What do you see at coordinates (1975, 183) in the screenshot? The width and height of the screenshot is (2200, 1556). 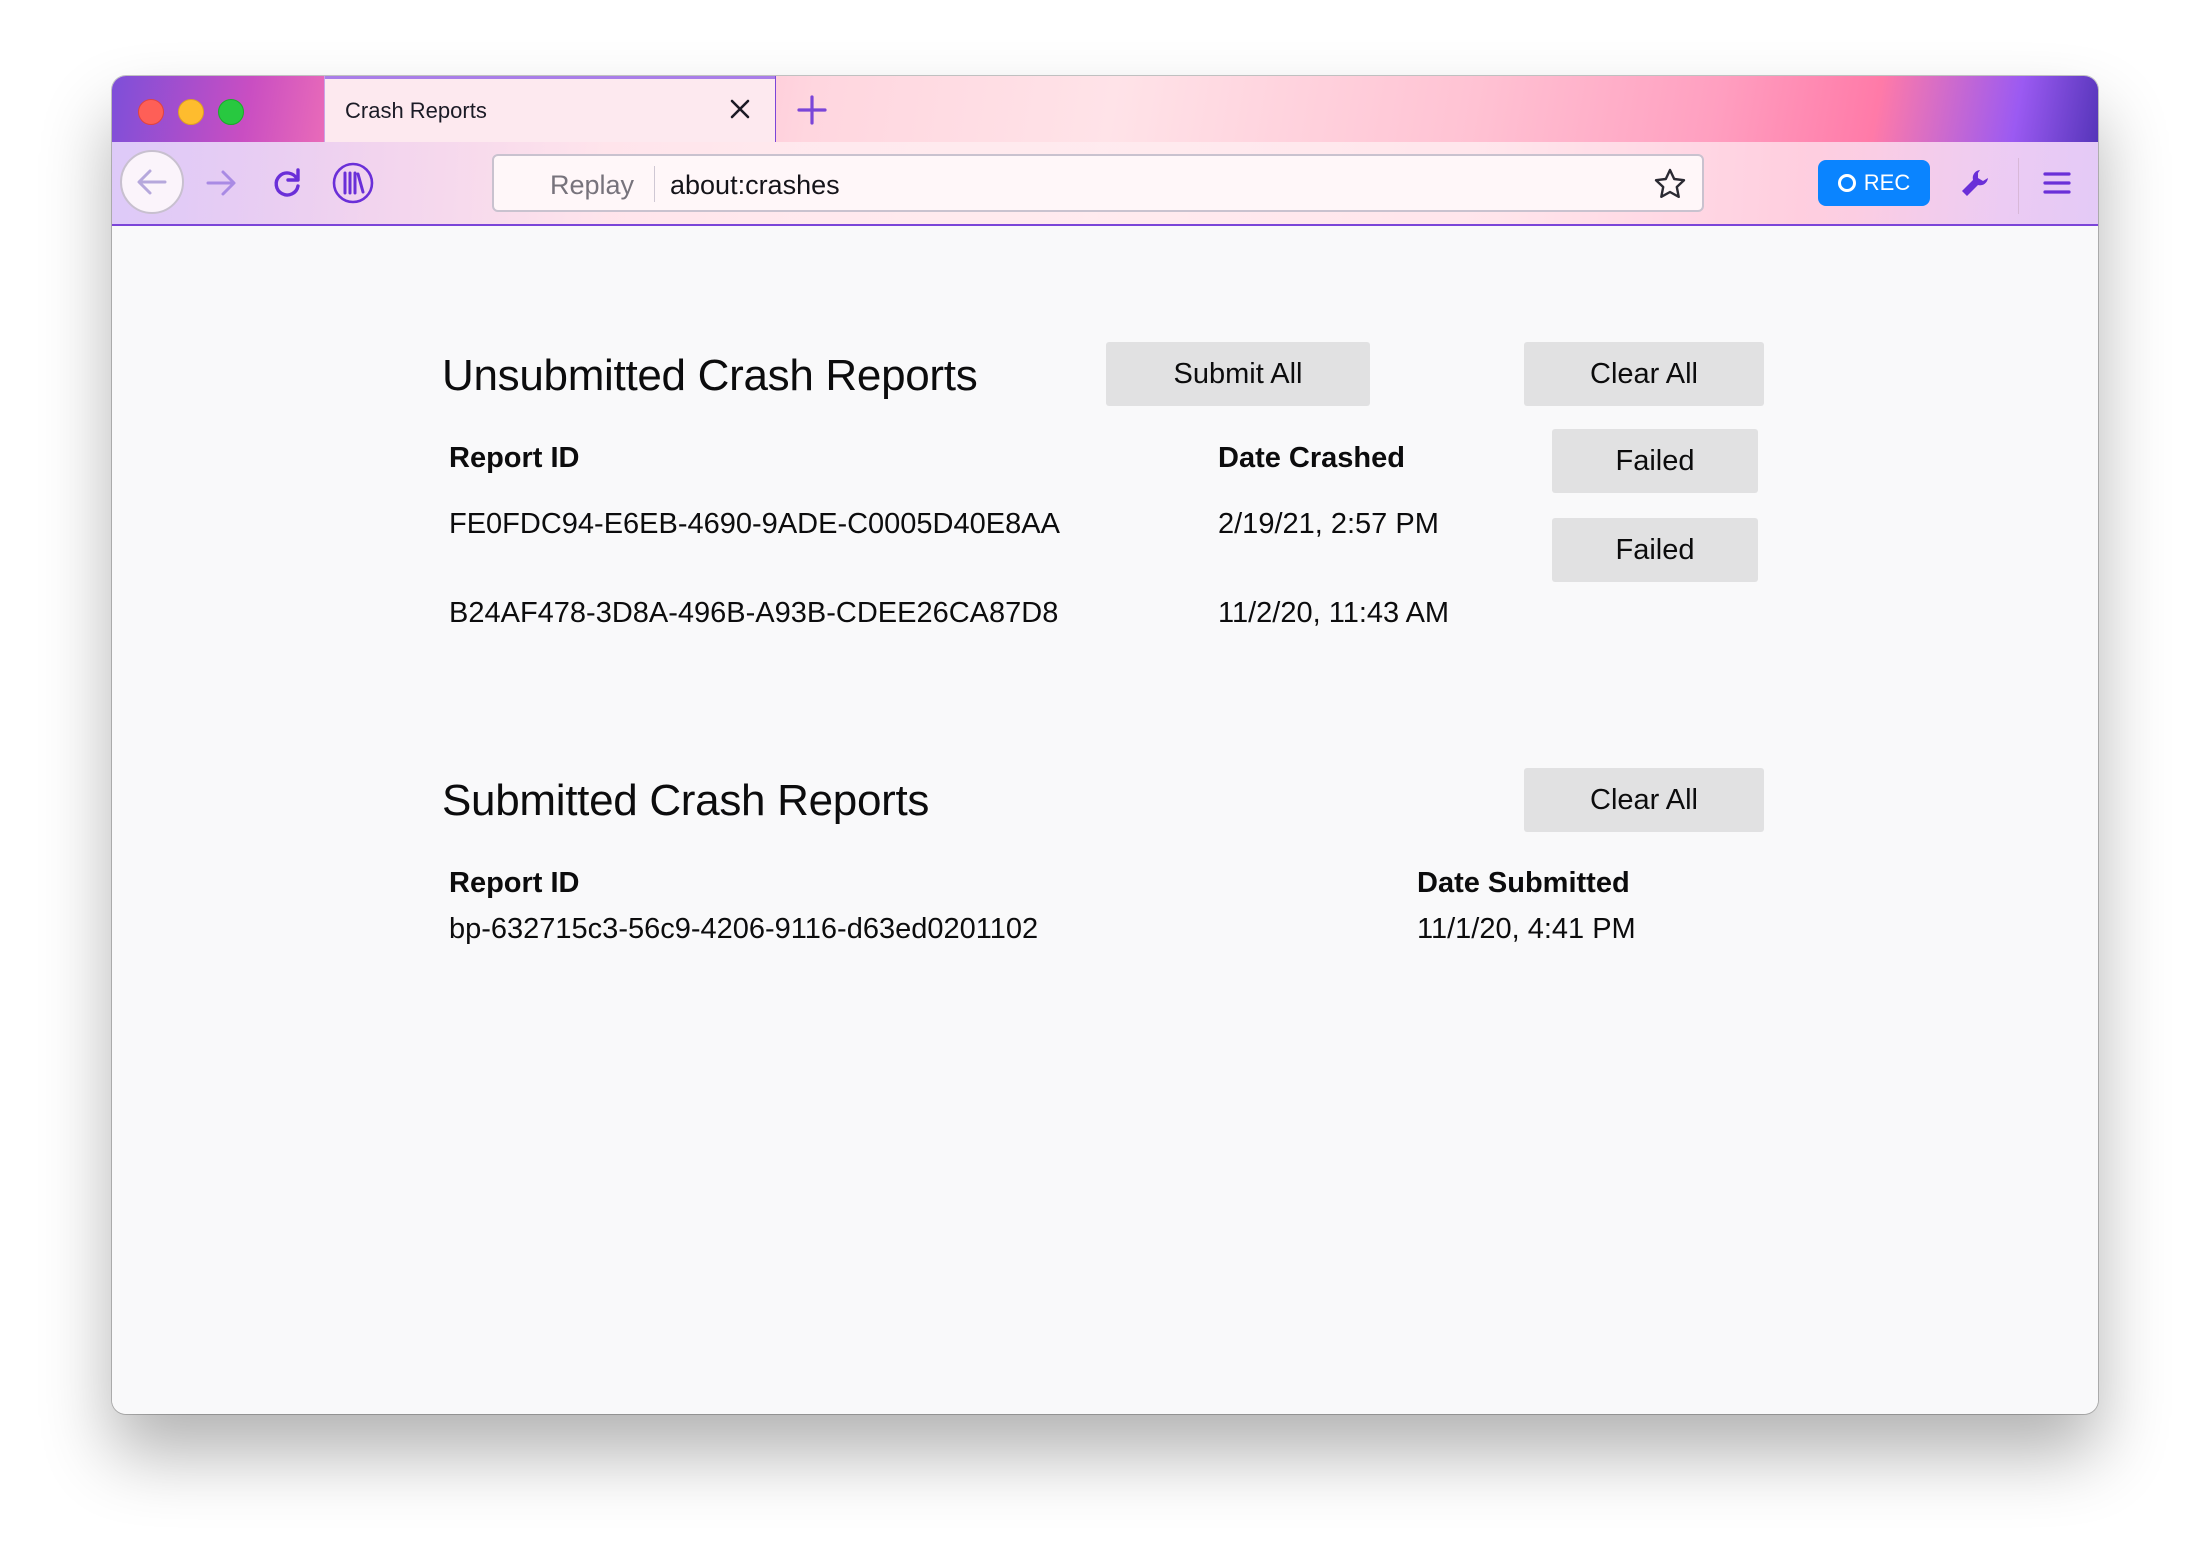 I see `wrench-icon` at bounding box center [1975, 183].